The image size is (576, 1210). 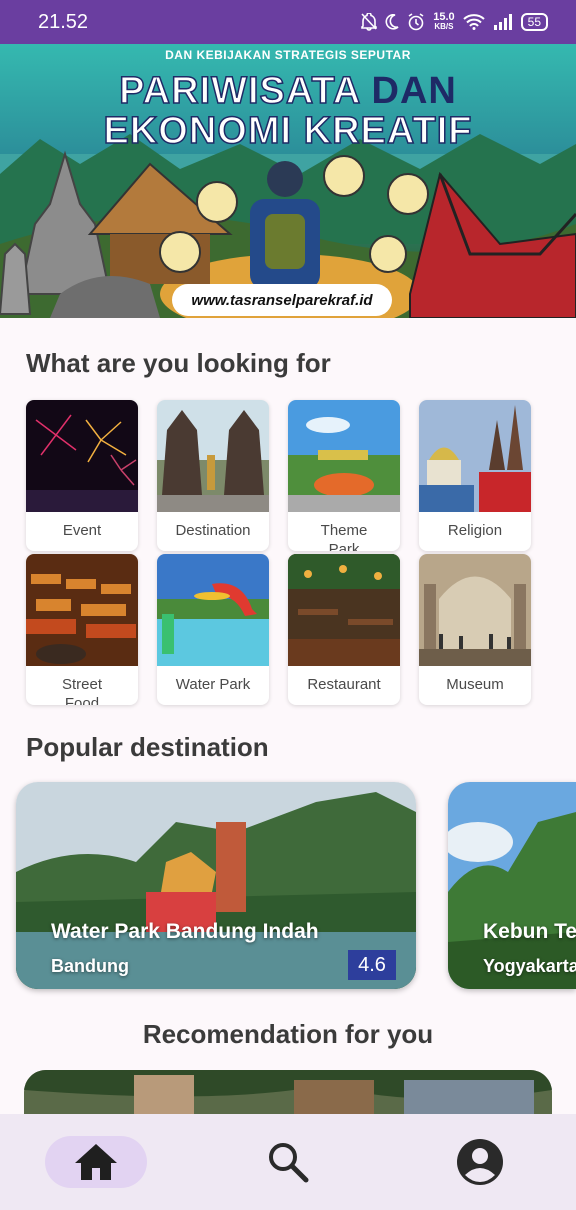 I want to click on category-event: Event, so click(x=82, y=475).